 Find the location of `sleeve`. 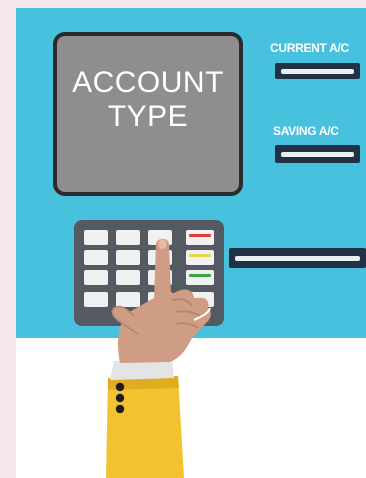

sleeve is located at coordinates (145, 427).